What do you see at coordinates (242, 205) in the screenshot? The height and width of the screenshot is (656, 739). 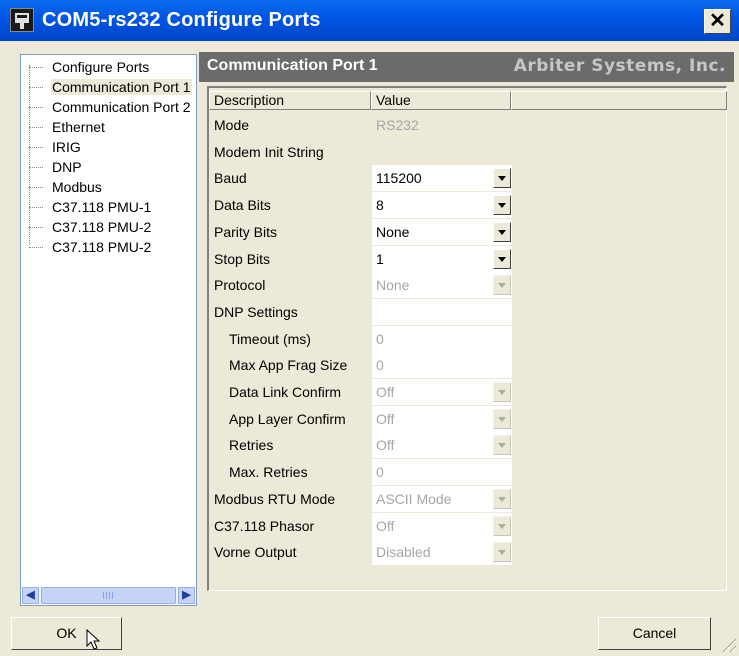 I see `property-label: Data Bits` at bounding box center [242, 205].